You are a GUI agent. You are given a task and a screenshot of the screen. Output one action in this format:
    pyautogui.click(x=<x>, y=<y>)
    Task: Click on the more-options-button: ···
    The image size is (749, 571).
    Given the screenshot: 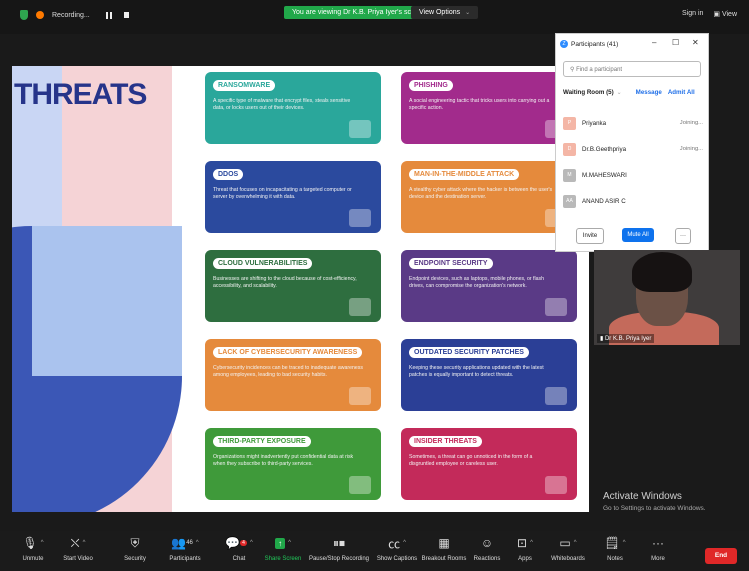 What is the action you would take?
    pyautogui.click(x=683, y=236)
    